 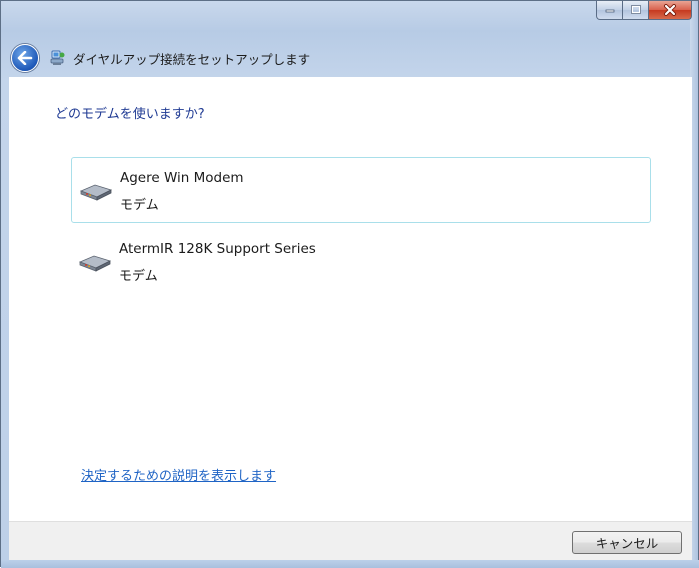 I want to click on help-link: 決定するための説明を表示します, so click(x=178, y=474).